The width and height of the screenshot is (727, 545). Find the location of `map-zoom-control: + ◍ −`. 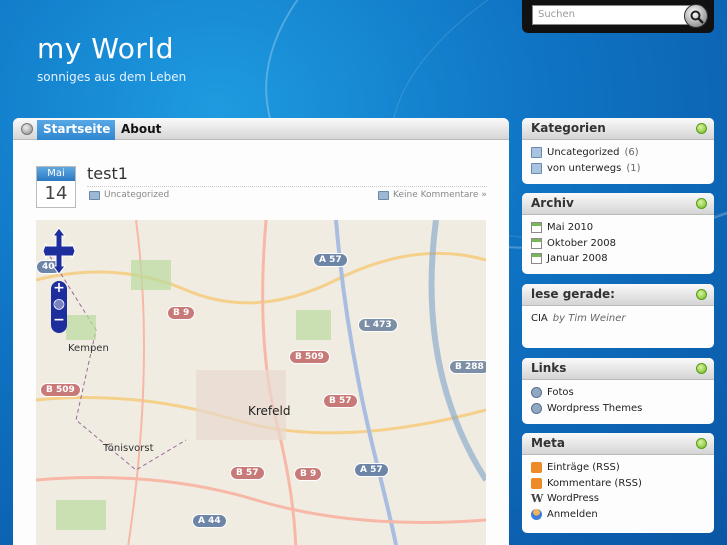

map-zoom-control: + ◍ − is located at coordinates (59, 307).